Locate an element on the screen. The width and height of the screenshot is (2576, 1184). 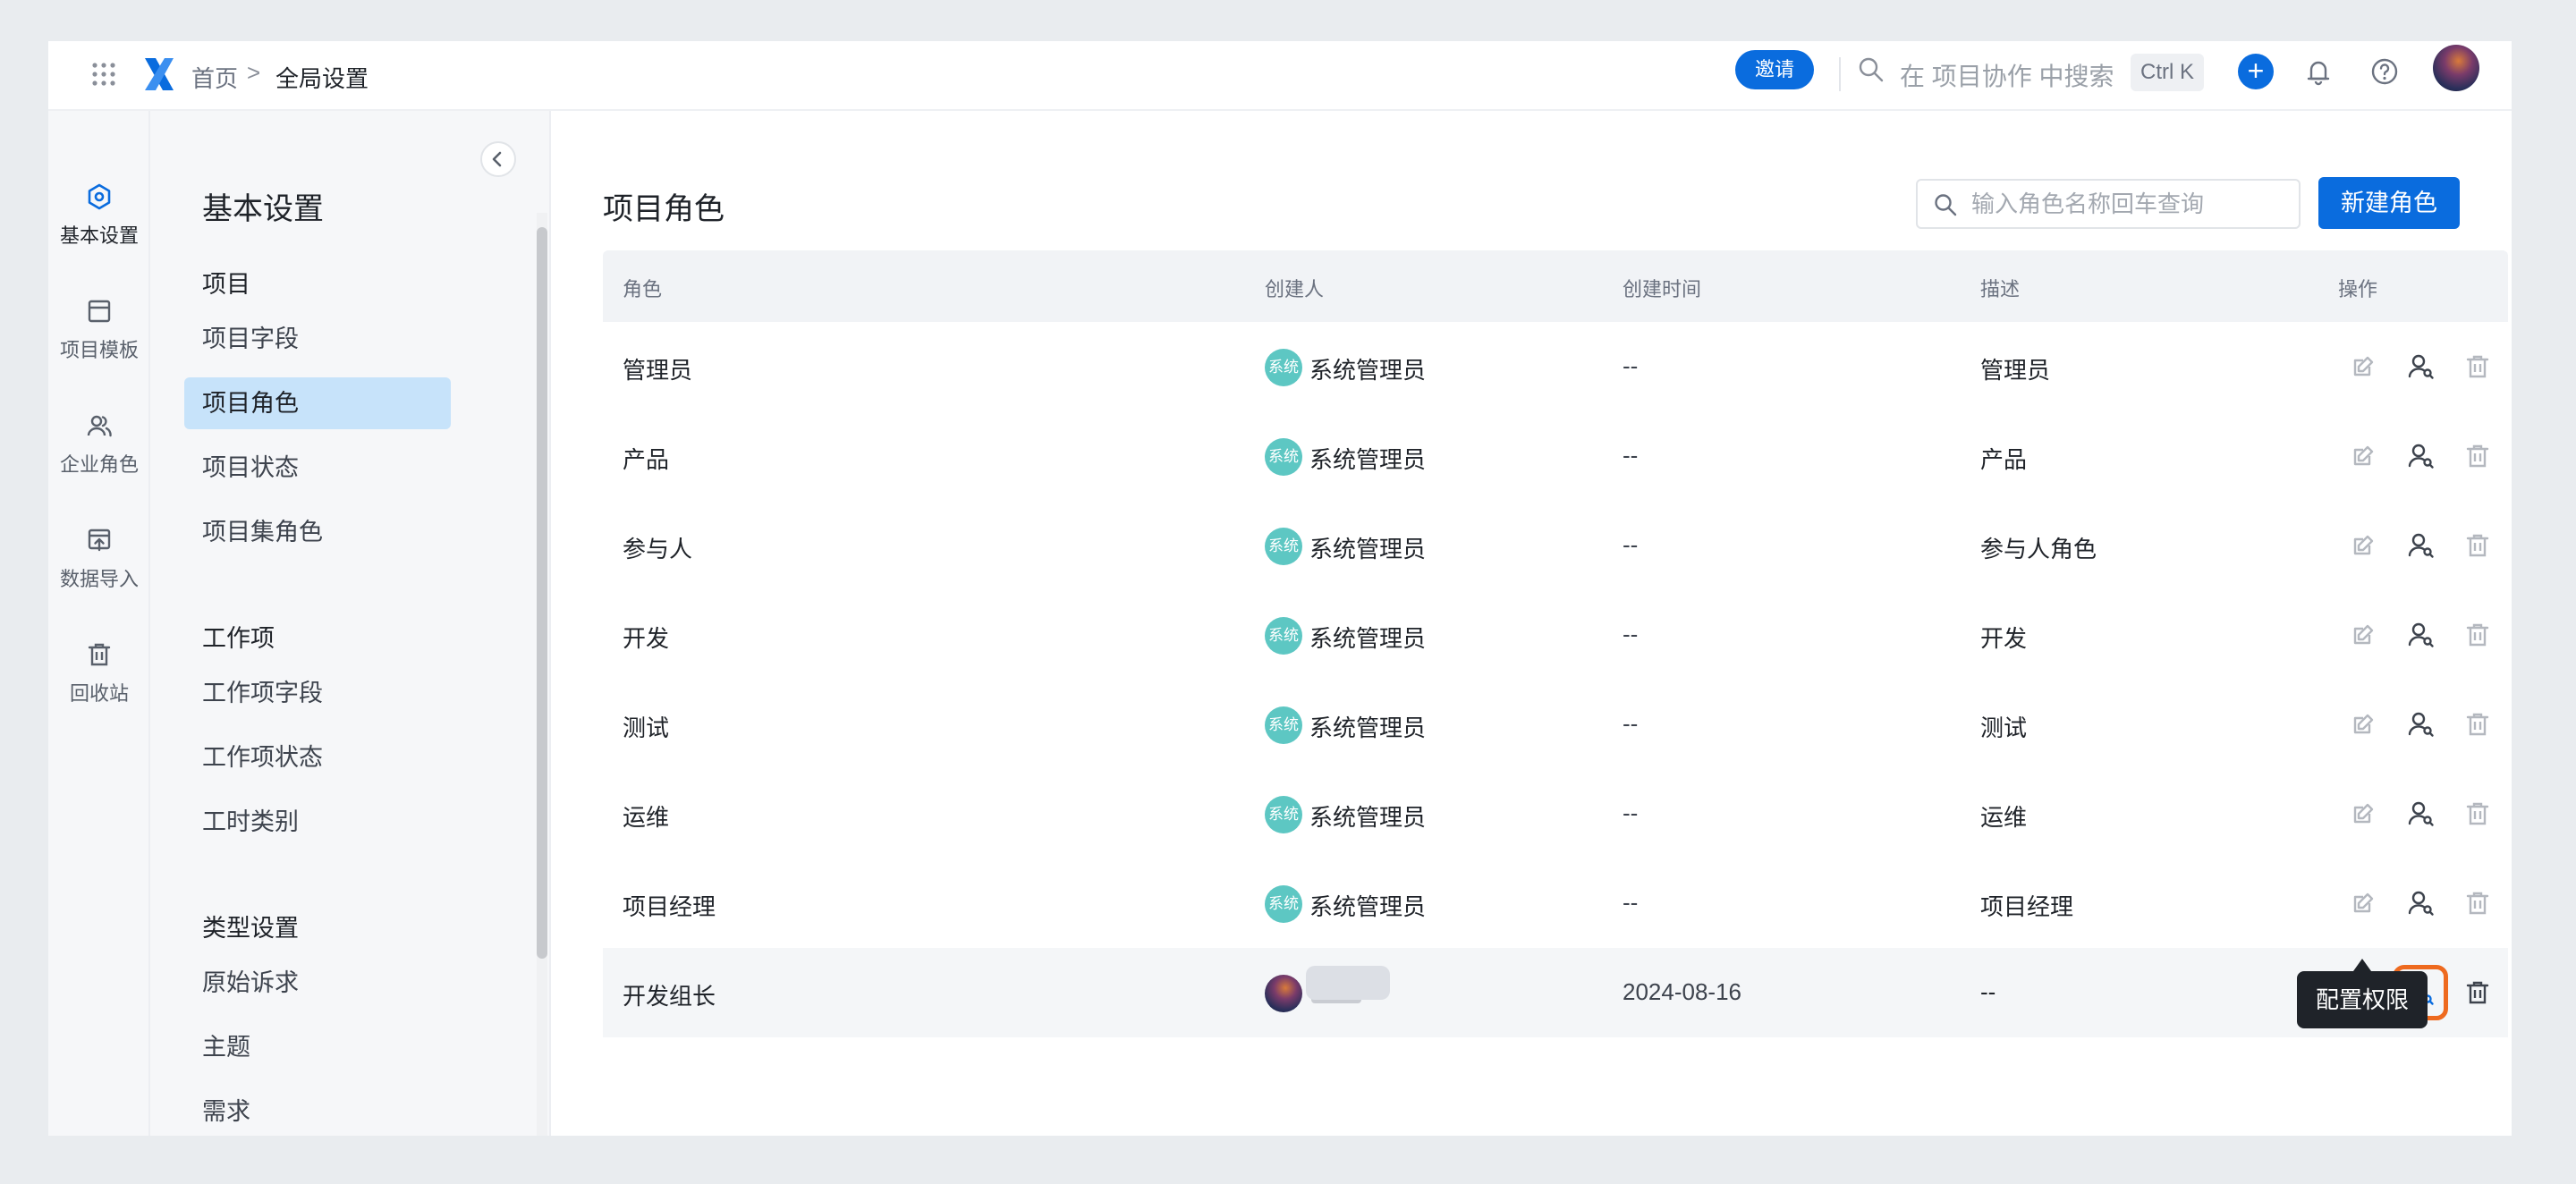
nav-item-project-roles: 项目角色 is located at coordinates (317, 403).